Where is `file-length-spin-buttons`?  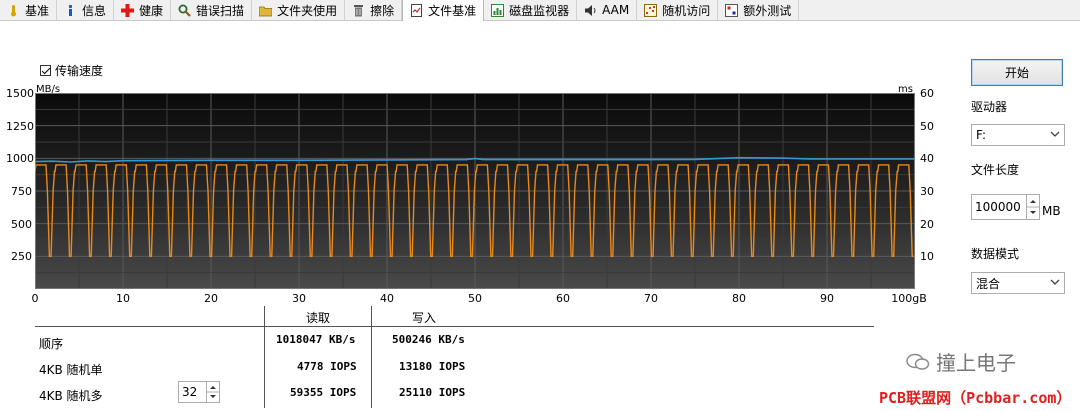
file-length-spin-buttons is located at coordinates (1032, 207).